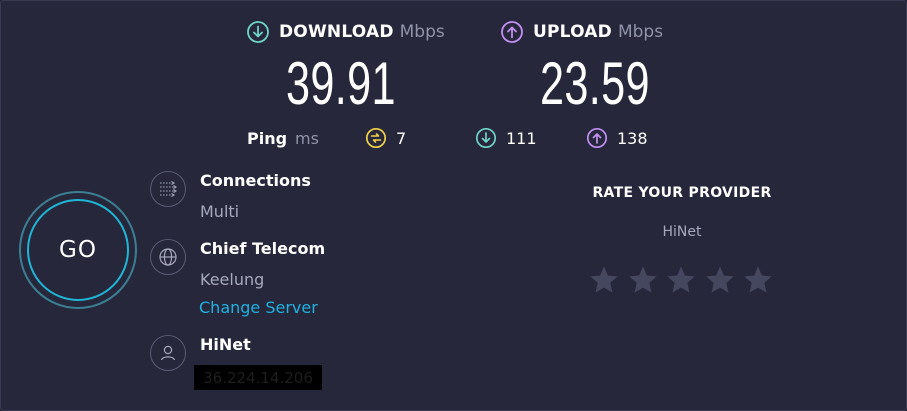 The image size is (907, 411). Describe the element at coordinates (486, 138) in the screenshot. I see `download-latency-icon` at that location.